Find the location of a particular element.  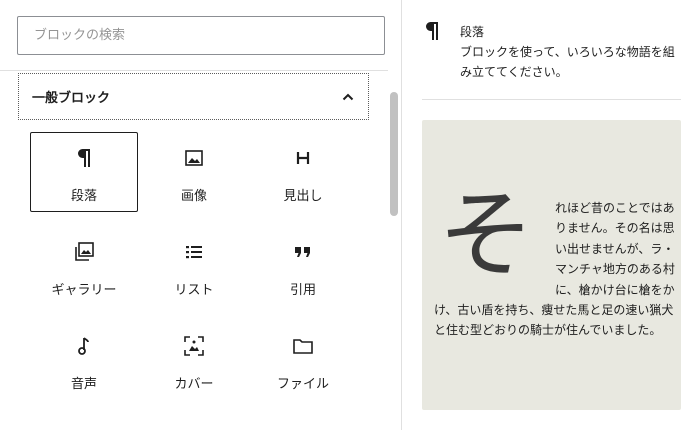

block-item-quote: 引用 is located at coordinates (303, 266).